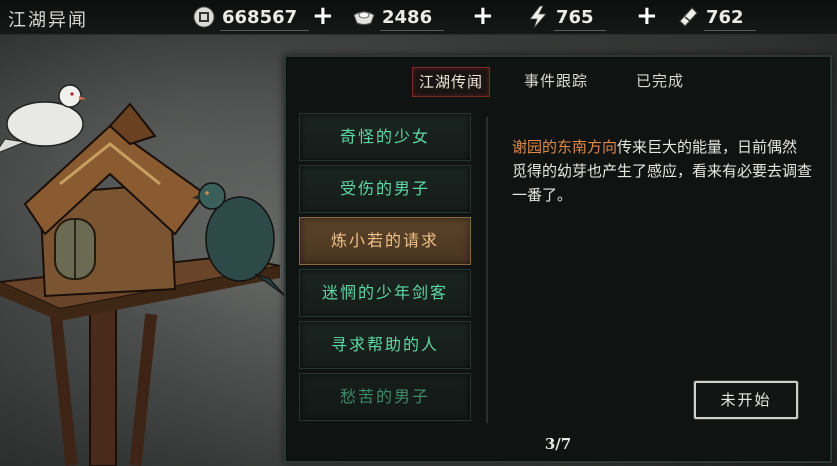 This screenshot has height=466, width=837. I want to click on white-dove, so click(43, 118).